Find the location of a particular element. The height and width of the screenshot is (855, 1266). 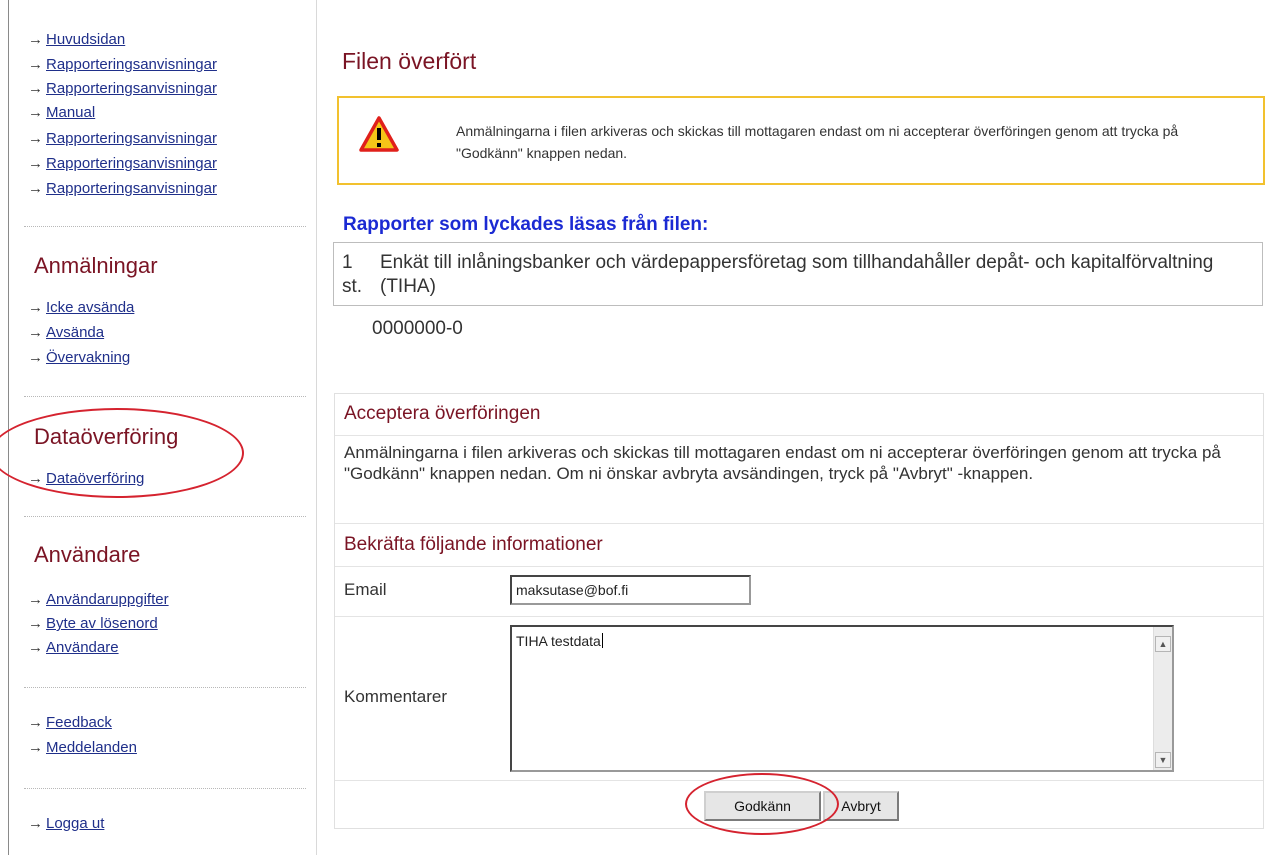

sidebar-link-manual: → Manual is located at coordinates (61, 113).